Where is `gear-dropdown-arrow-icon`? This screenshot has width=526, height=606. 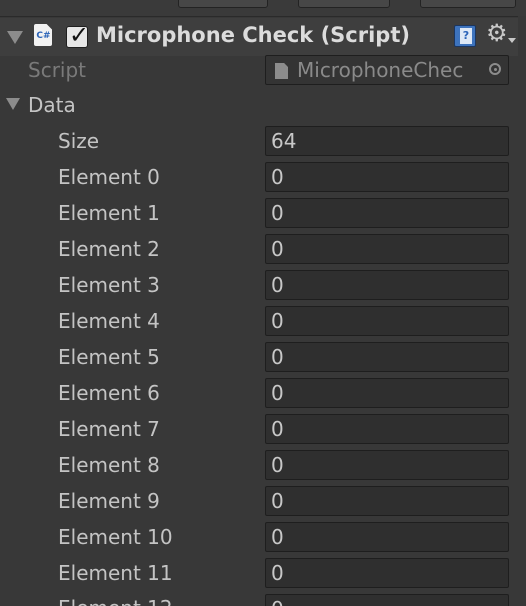 gear-dropdown-arrow-icon is located at coordinates (512, 40).